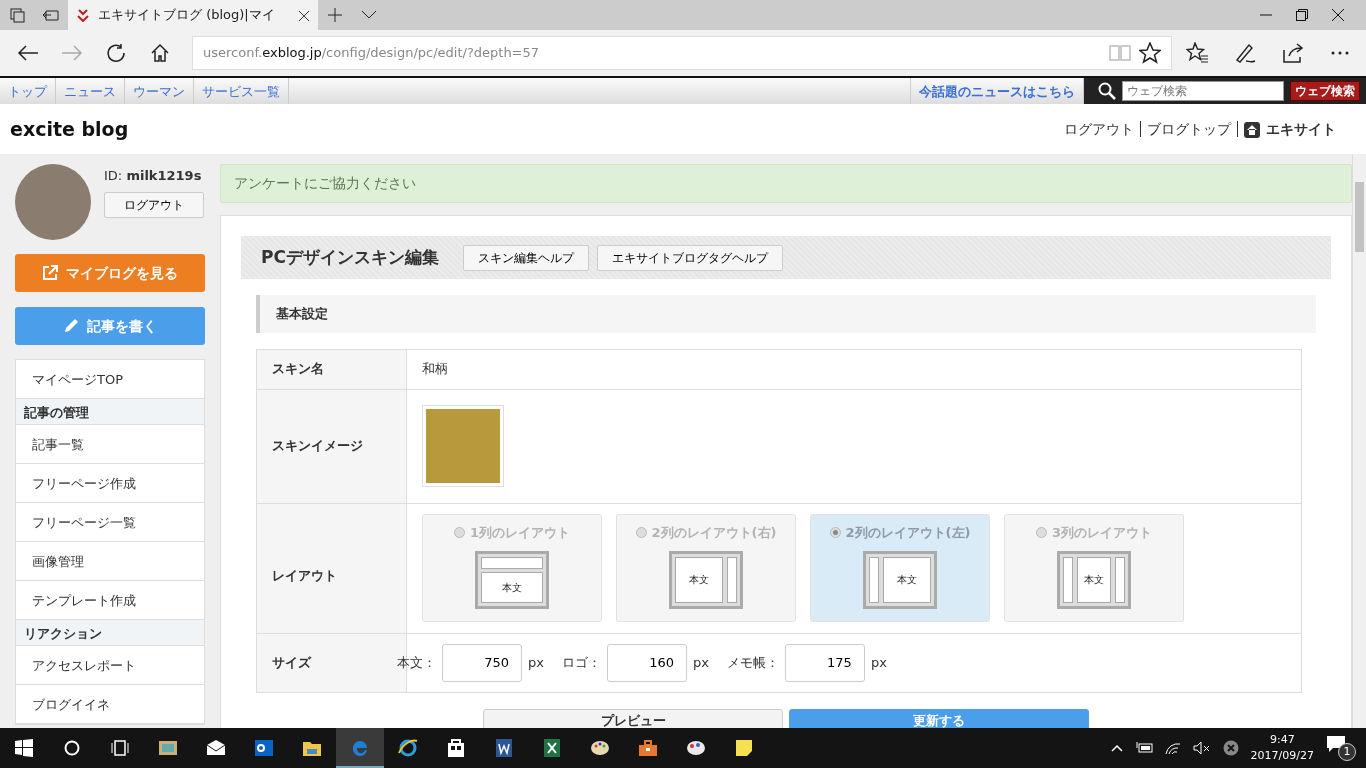 The image size is (1366, 768). I want to click on layout-option-label: 2列のレイアウト(右), so click(714, 533).